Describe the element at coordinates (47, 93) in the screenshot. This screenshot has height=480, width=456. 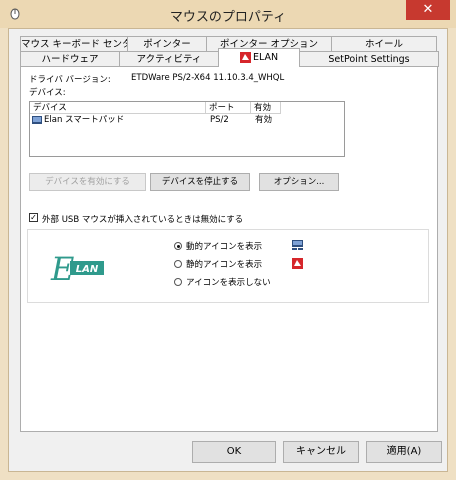
I see `devices-label: デバイス:` at that location.